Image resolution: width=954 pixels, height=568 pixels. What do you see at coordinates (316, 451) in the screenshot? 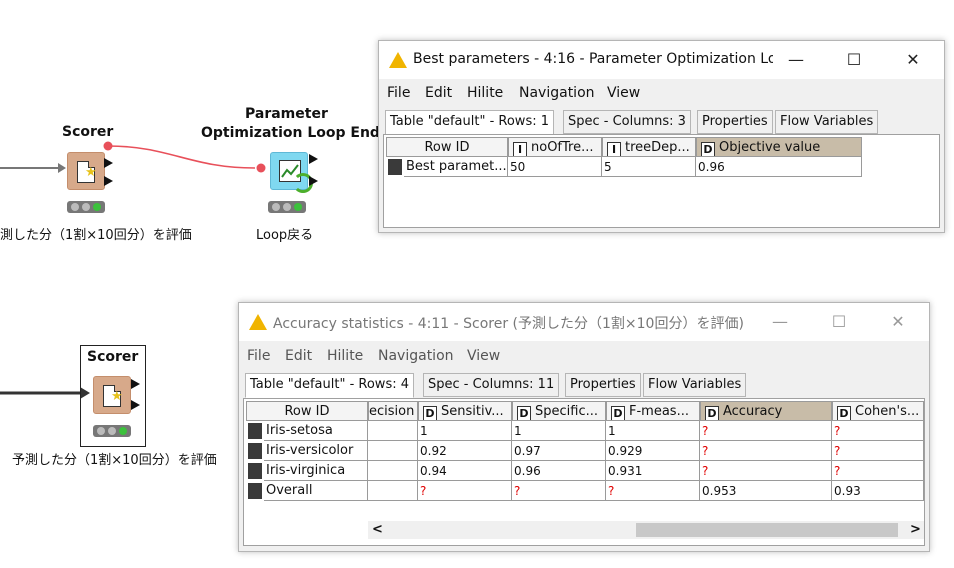
I see `table-cell: Iris-versicolor` at bounding box center [316, 451].